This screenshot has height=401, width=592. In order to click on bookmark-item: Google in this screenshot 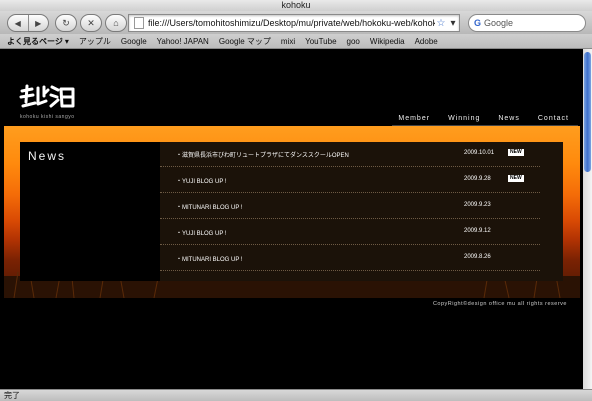, I will do `click(134, 41)`.